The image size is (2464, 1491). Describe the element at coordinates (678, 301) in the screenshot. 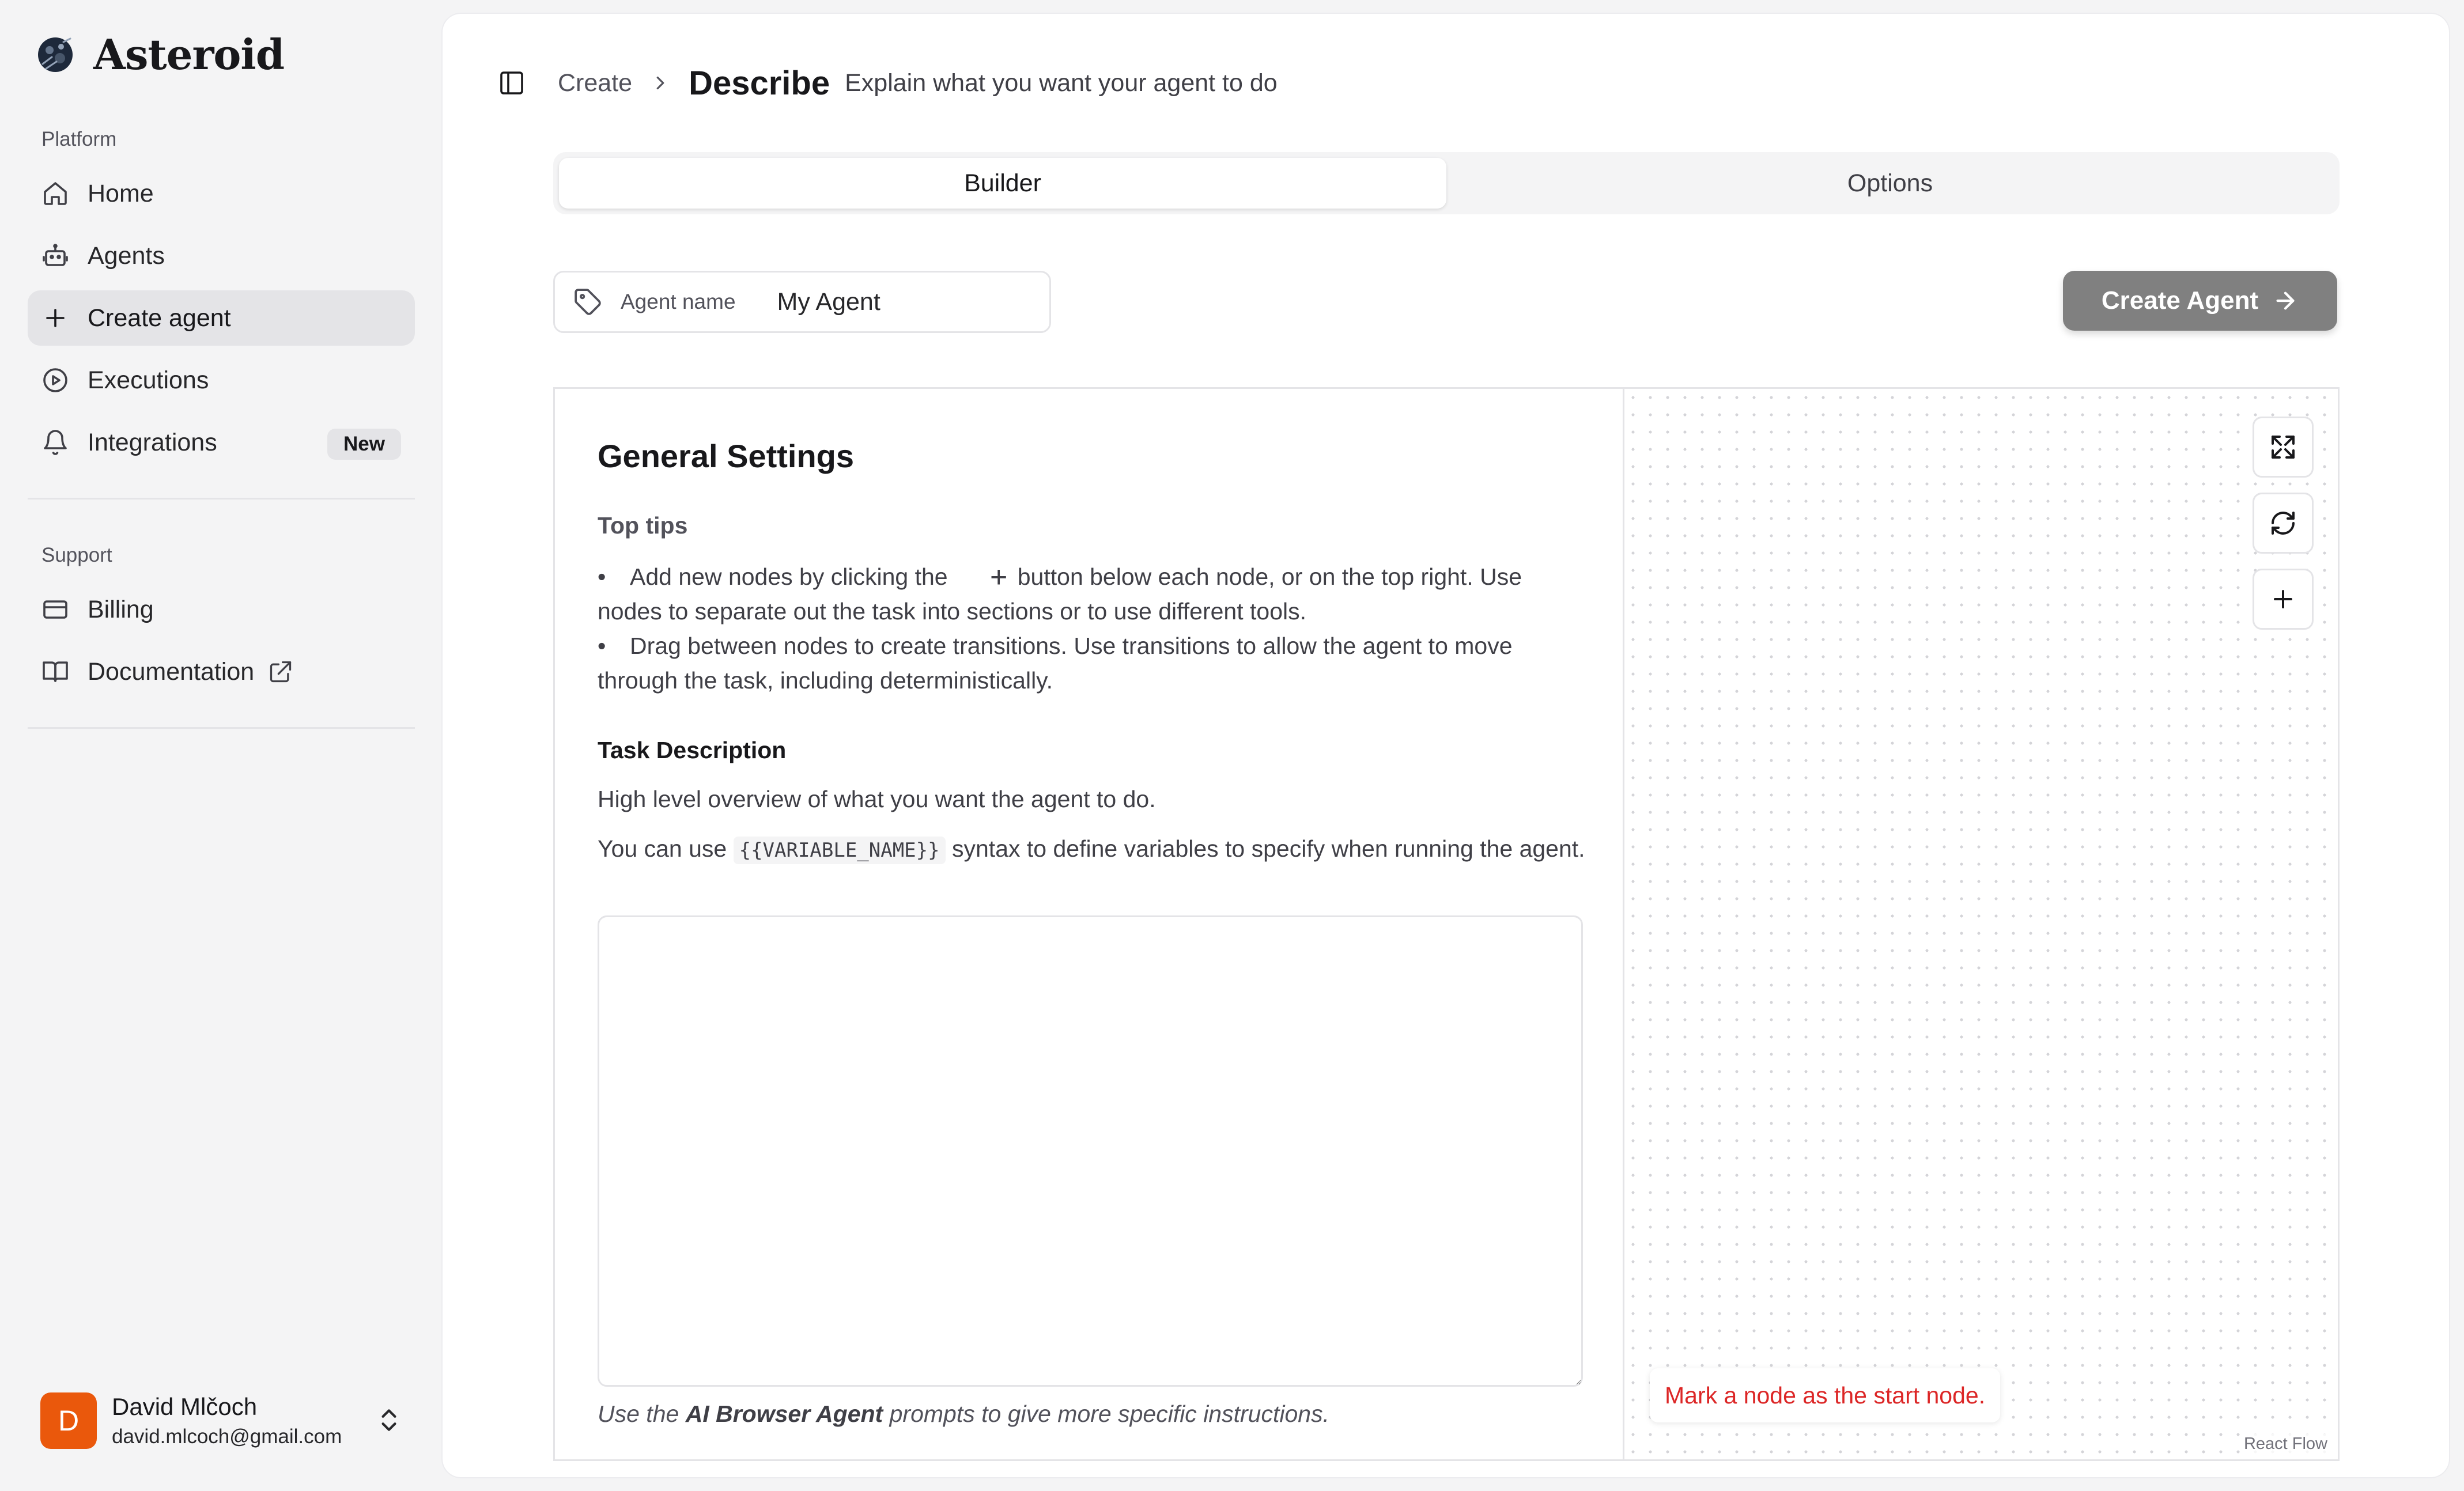

I see `agent-name-label: Agent name` at that location.